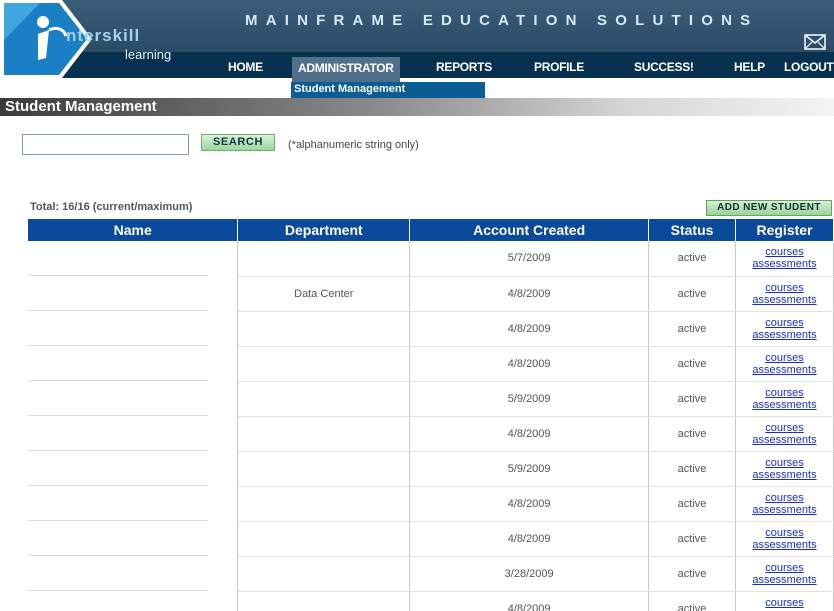 Image resolution: width=834 pixels, height=611 pixels. I want to click on column-header-status: Status, so click(692, 230).